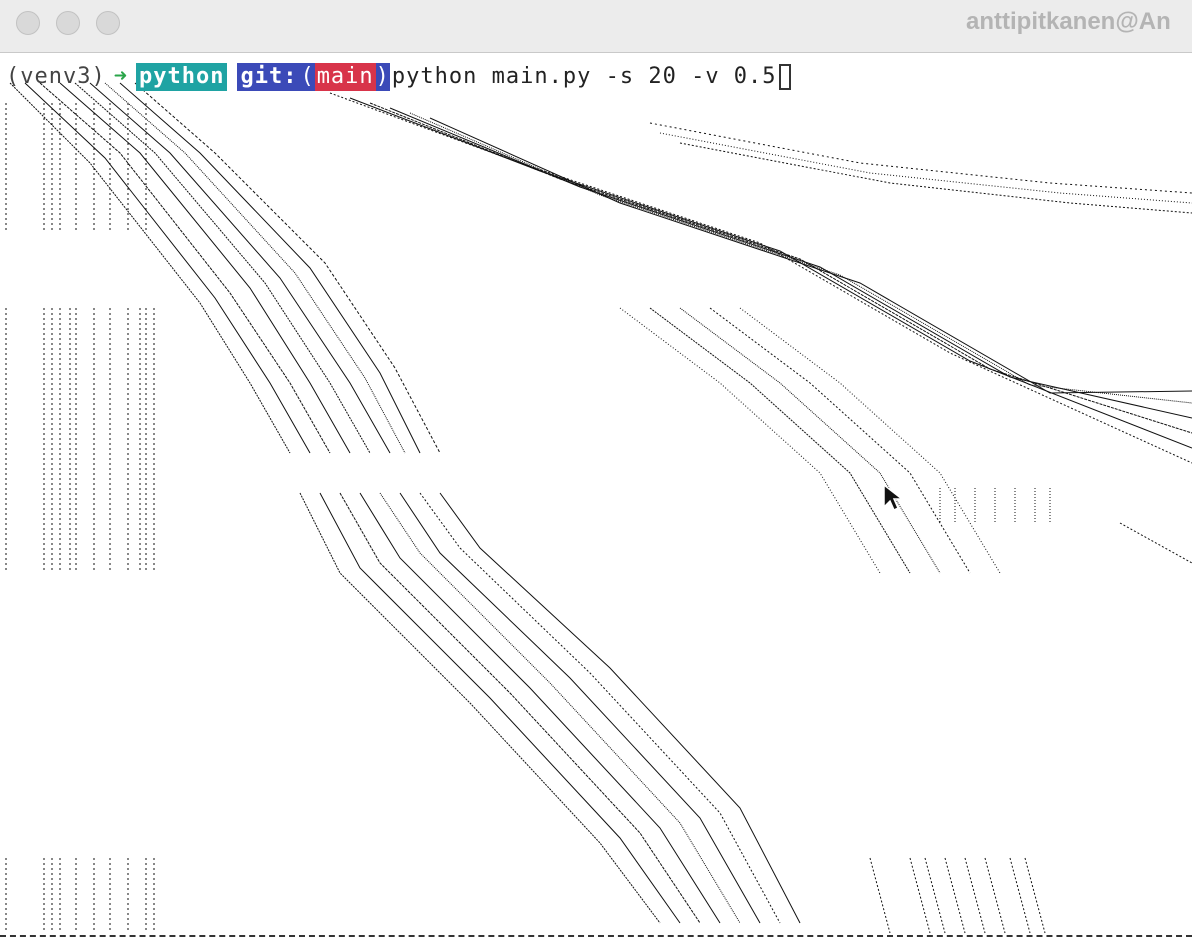 Image resolution: width=1192 pixels, height=938 pixels. What do you see at coordinates (957, 895) in the screenshot?
I see `bottom-right-ascii-patch` at bounding box center [957, 895].